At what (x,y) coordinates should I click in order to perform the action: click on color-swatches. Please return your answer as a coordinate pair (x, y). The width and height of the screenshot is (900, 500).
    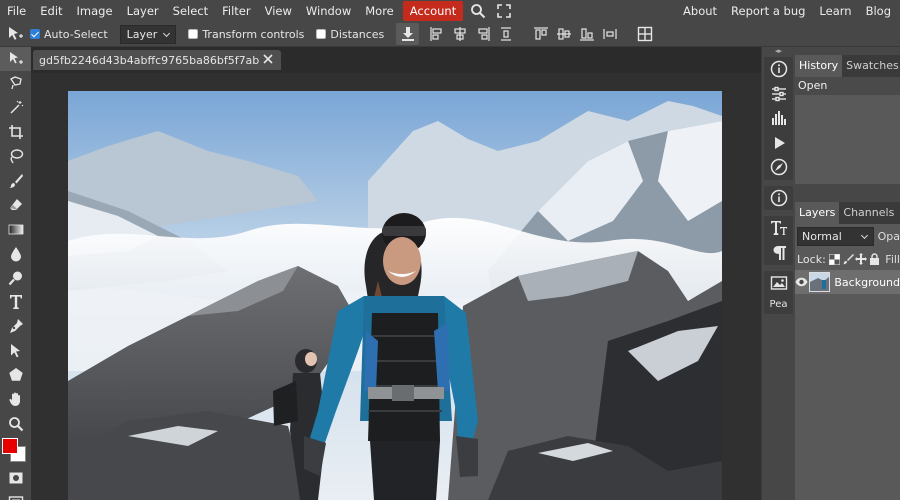
    Looking at the image, I should click on (15, 451).